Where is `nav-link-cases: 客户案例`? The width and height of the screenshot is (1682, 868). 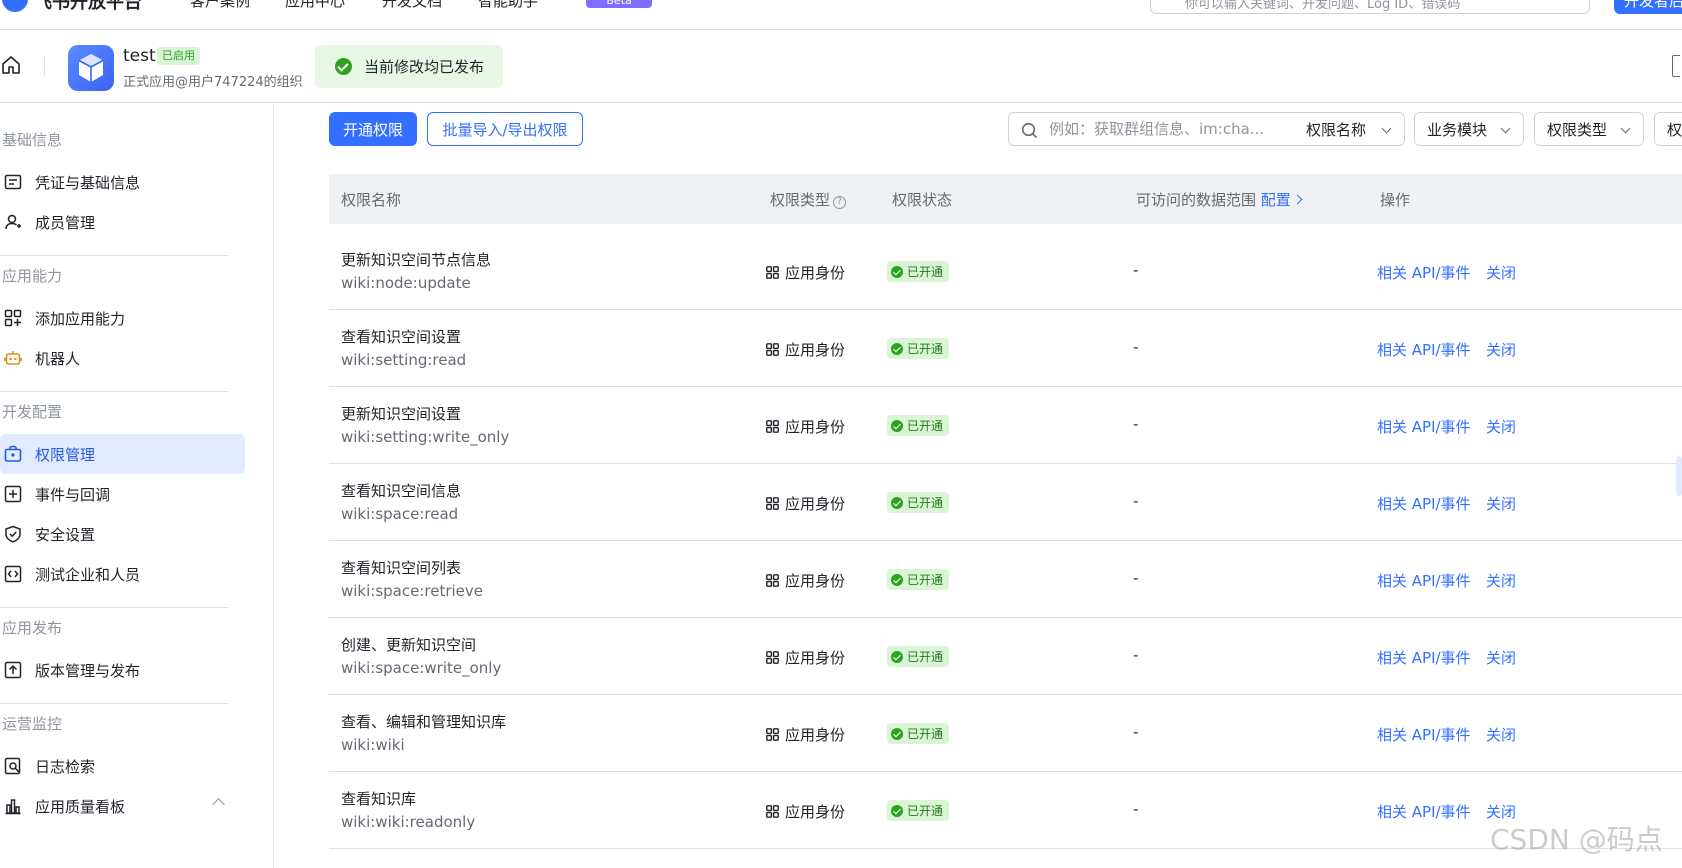
nav-link-cases: 客户案例 is located at coordinates (220, 5).